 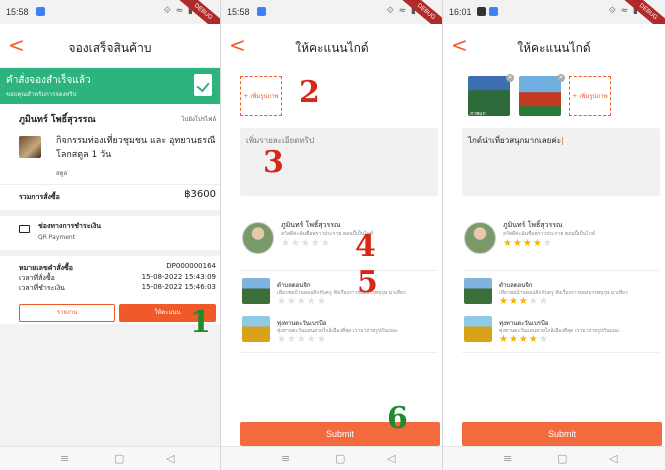 What do you see at coordinates (367, 282) in the screenshot?
I see `annotation-5: 5` at bounding box center [367, 282].